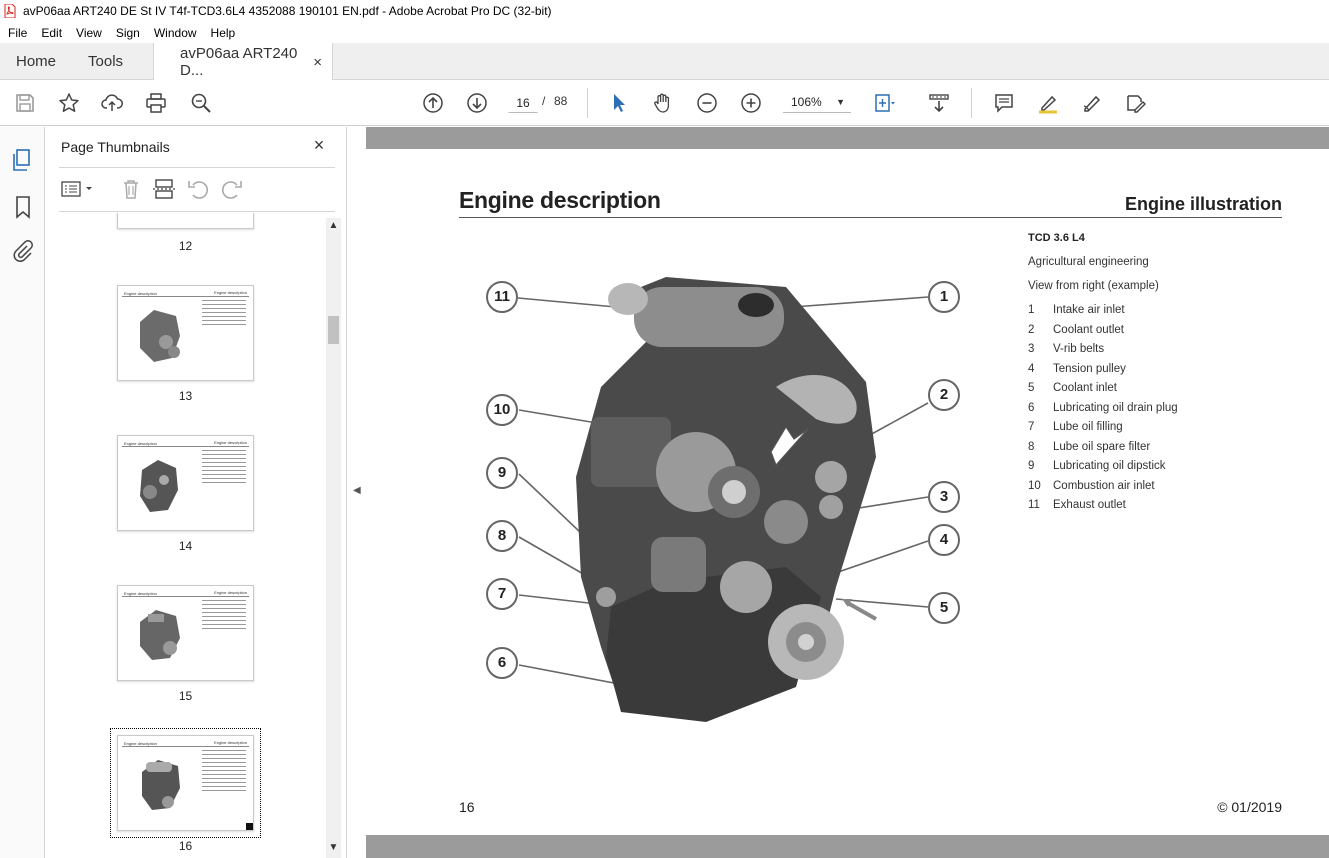 This screenshot has width=1329, height=858. Describe the element at coordinates (1048, 103) in the screenshot. I see `highlight-pen-icon` at that location.